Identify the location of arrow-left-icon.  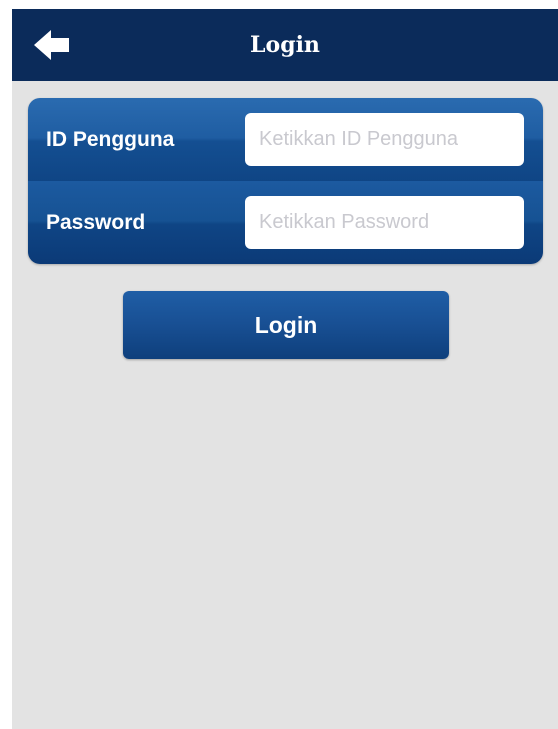
(51, 45).